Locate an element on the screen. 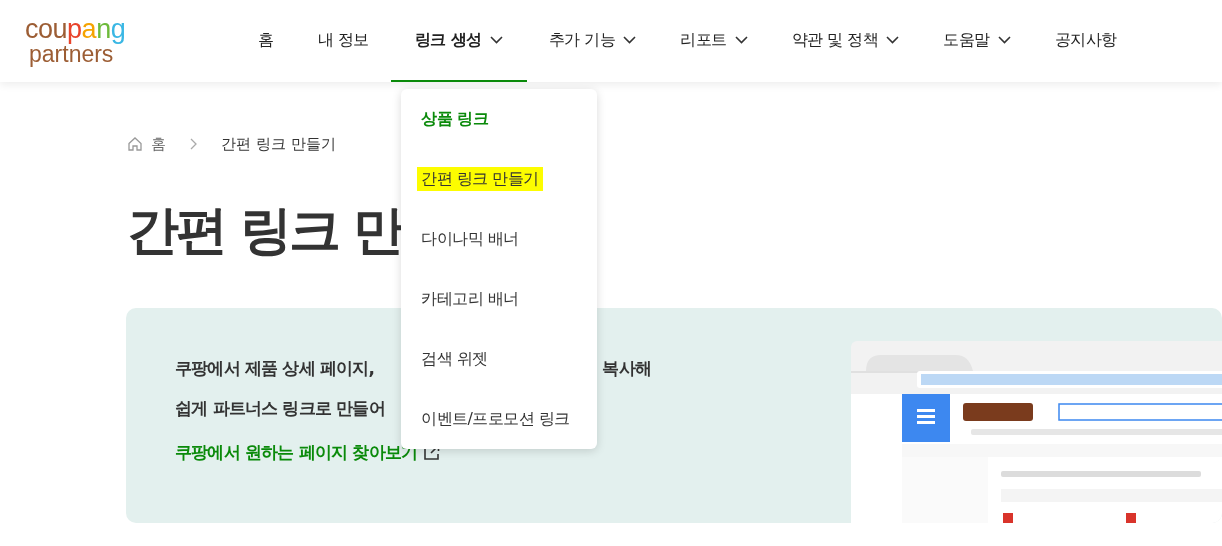 This screenshot has width=1222, height=546. menu-item: 다이나믹 배너 is located at coordinates (470, 239).